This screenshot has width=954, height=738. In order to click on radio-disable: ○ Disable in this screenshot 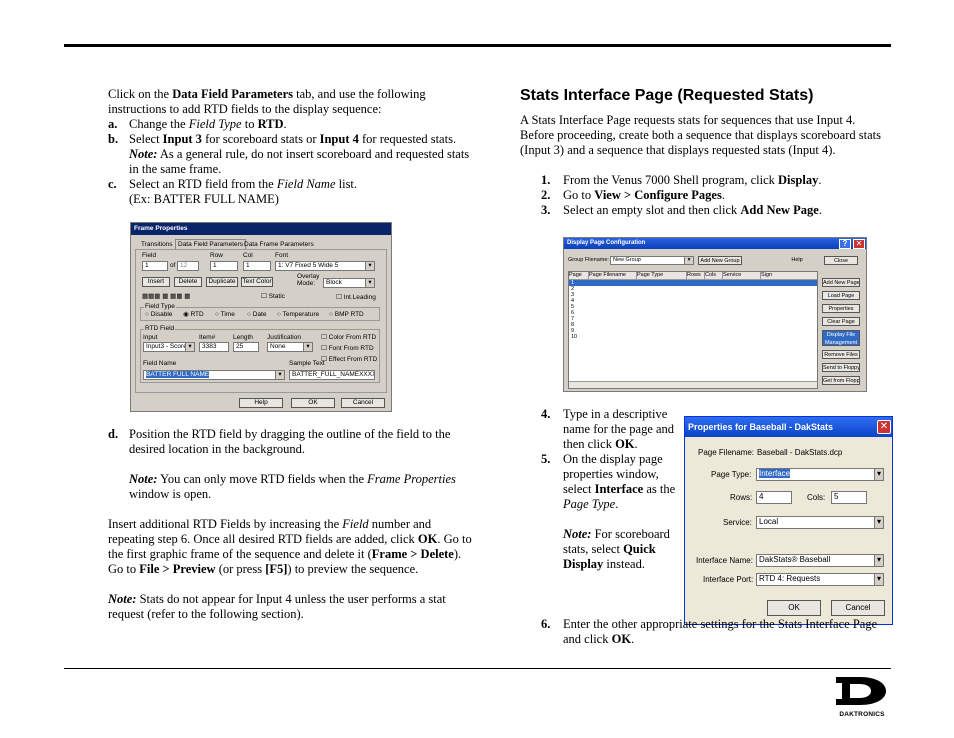, I will do `click(158, 315)`.